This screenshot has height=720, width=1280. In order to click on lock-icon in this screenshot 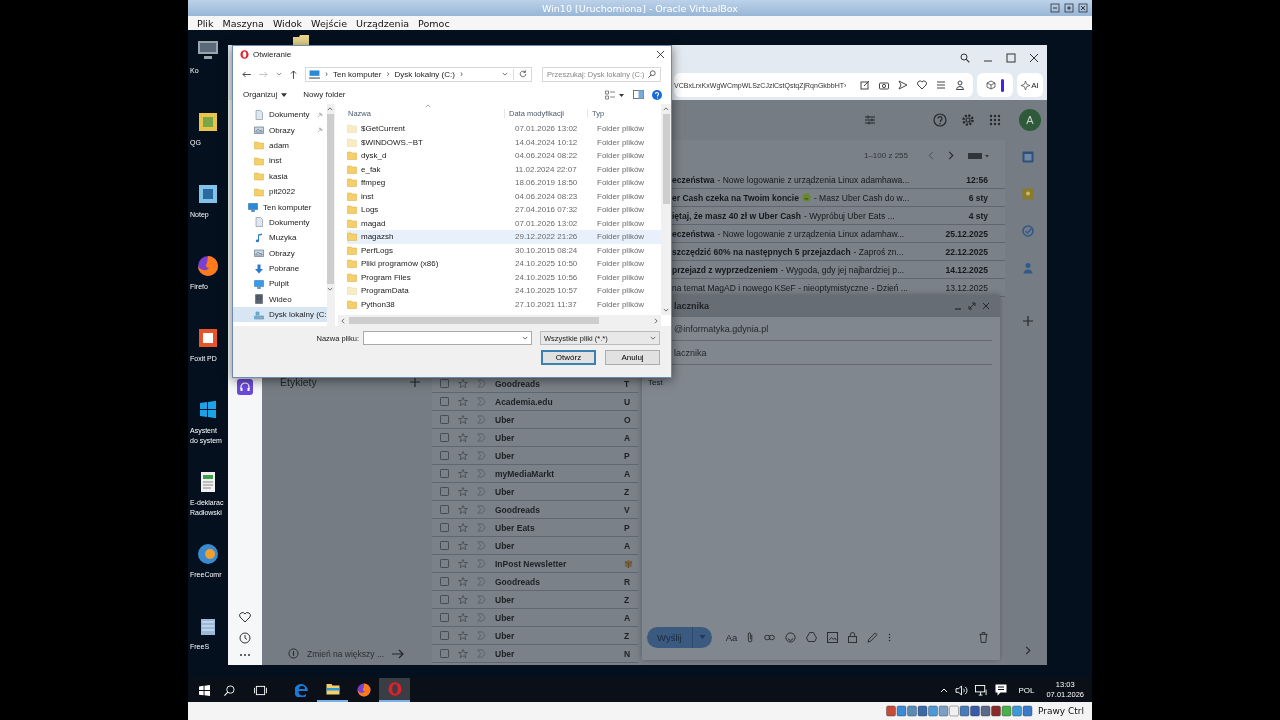, I will do `click(853, 637)`.